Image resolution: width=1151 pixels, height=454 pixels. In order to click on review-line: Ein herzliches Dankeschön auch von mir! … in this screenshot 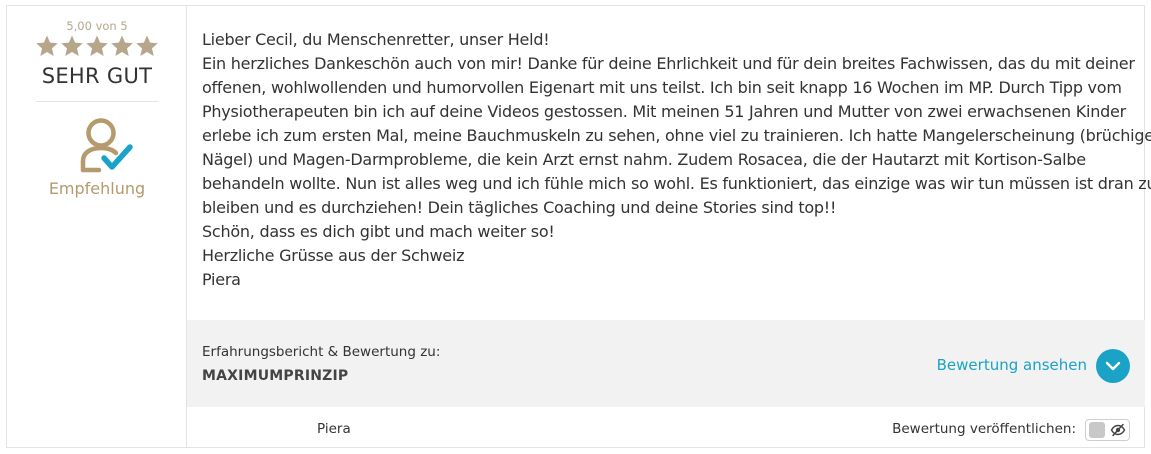, I will do `click(668, 63)`.